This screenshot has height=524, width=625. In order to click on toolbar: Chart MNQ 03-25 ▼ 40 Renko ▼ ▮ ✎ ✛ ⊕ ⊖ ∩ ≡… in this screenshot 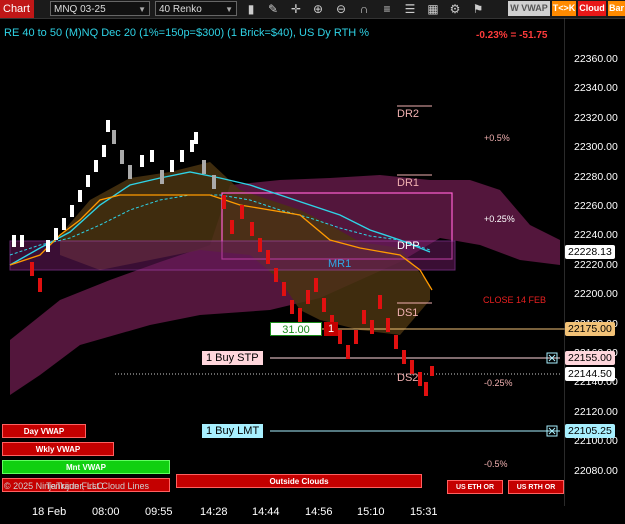, I will do `click(312, 9)`.